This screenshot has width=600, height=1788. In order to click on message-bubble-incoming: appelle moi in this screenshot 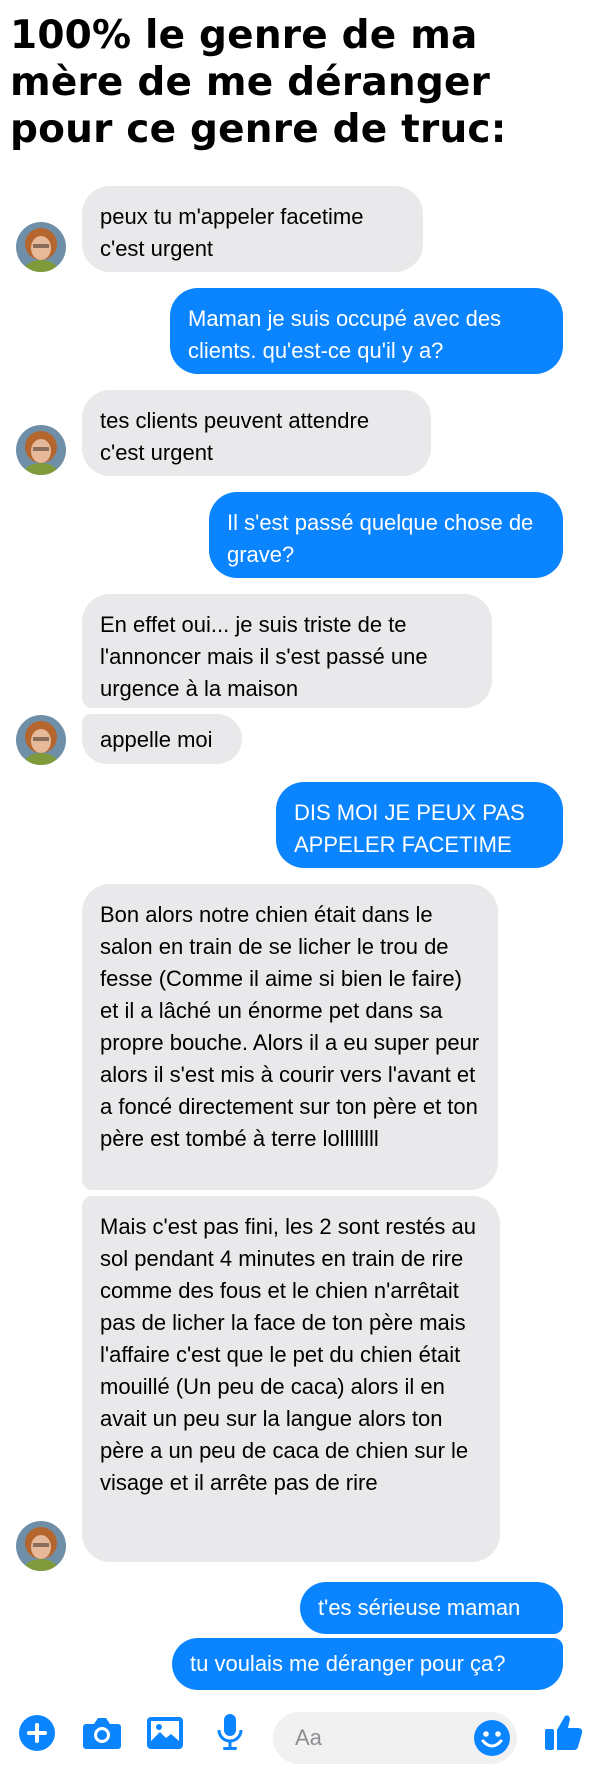, I will do `click(162, 739)`.